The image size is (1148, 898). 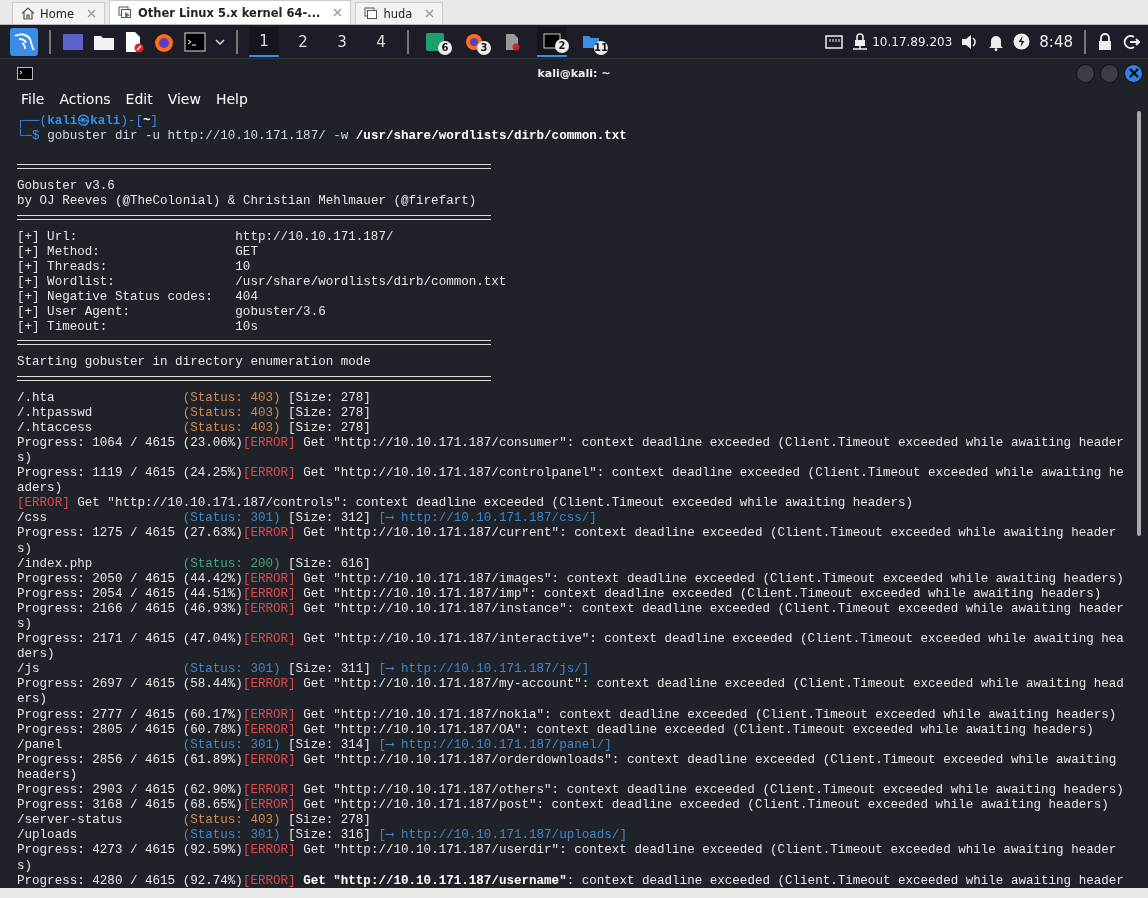 I want to click on prompt-frame: └─$, so click(x=32, y=136).